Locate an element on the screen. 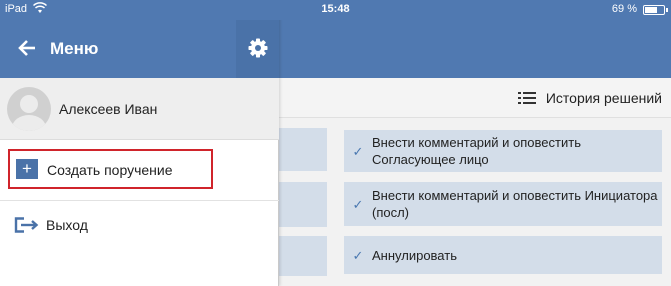 Image resolution: width=671 pixels, height=286 pixels. exit-menu-item: Выход is located at coordinates (139, 225).